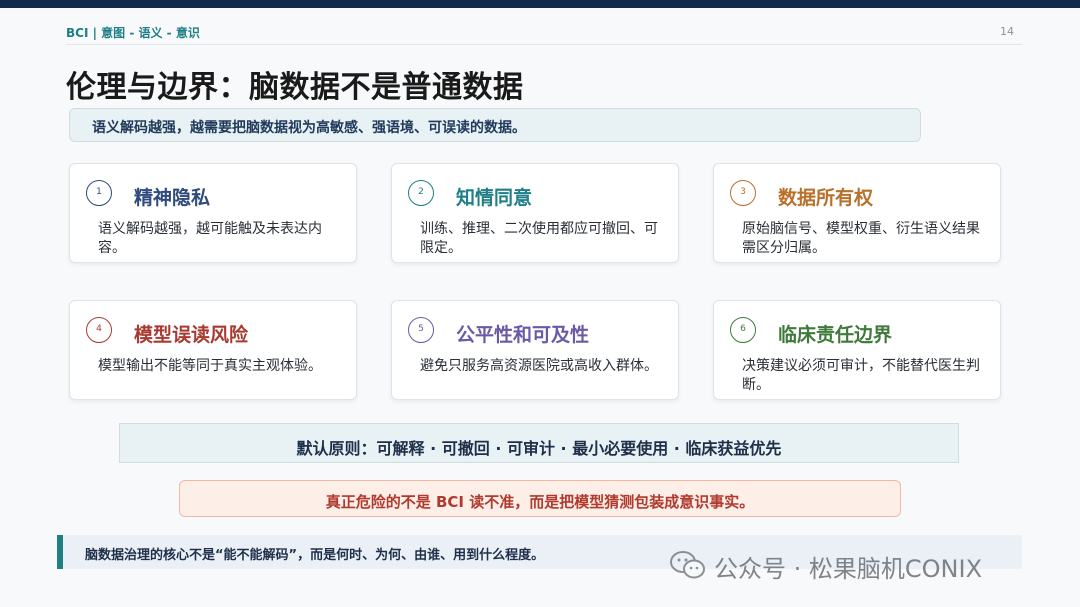 The image size is (1080, 607). What do you see at coordinates (540, 502) in the screenshot?
I see `warning-text: 真正危险的不是 BCI 读不准，而是把模型猜测包装成意识事实。` at bounding box center [540, 502].